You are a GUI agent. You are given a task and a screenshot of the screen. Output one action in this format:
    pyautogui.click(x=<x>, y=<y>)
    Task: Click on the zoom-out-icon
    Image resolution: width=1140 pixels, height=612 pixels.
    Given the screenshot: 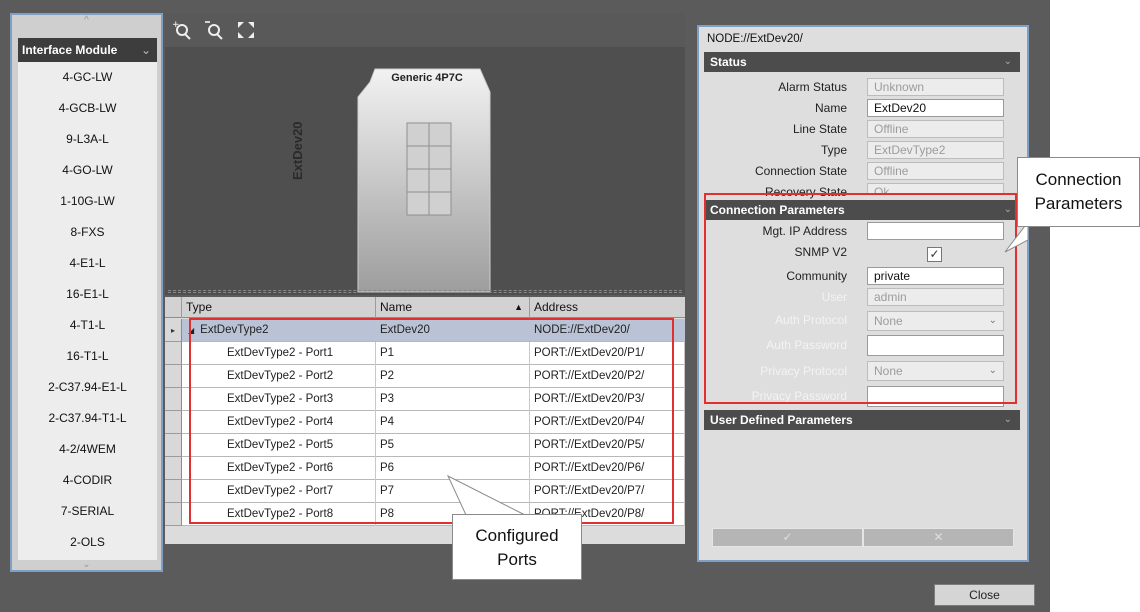 What is the action you would take?
    pyautogui.click(x=214, y=30)
    